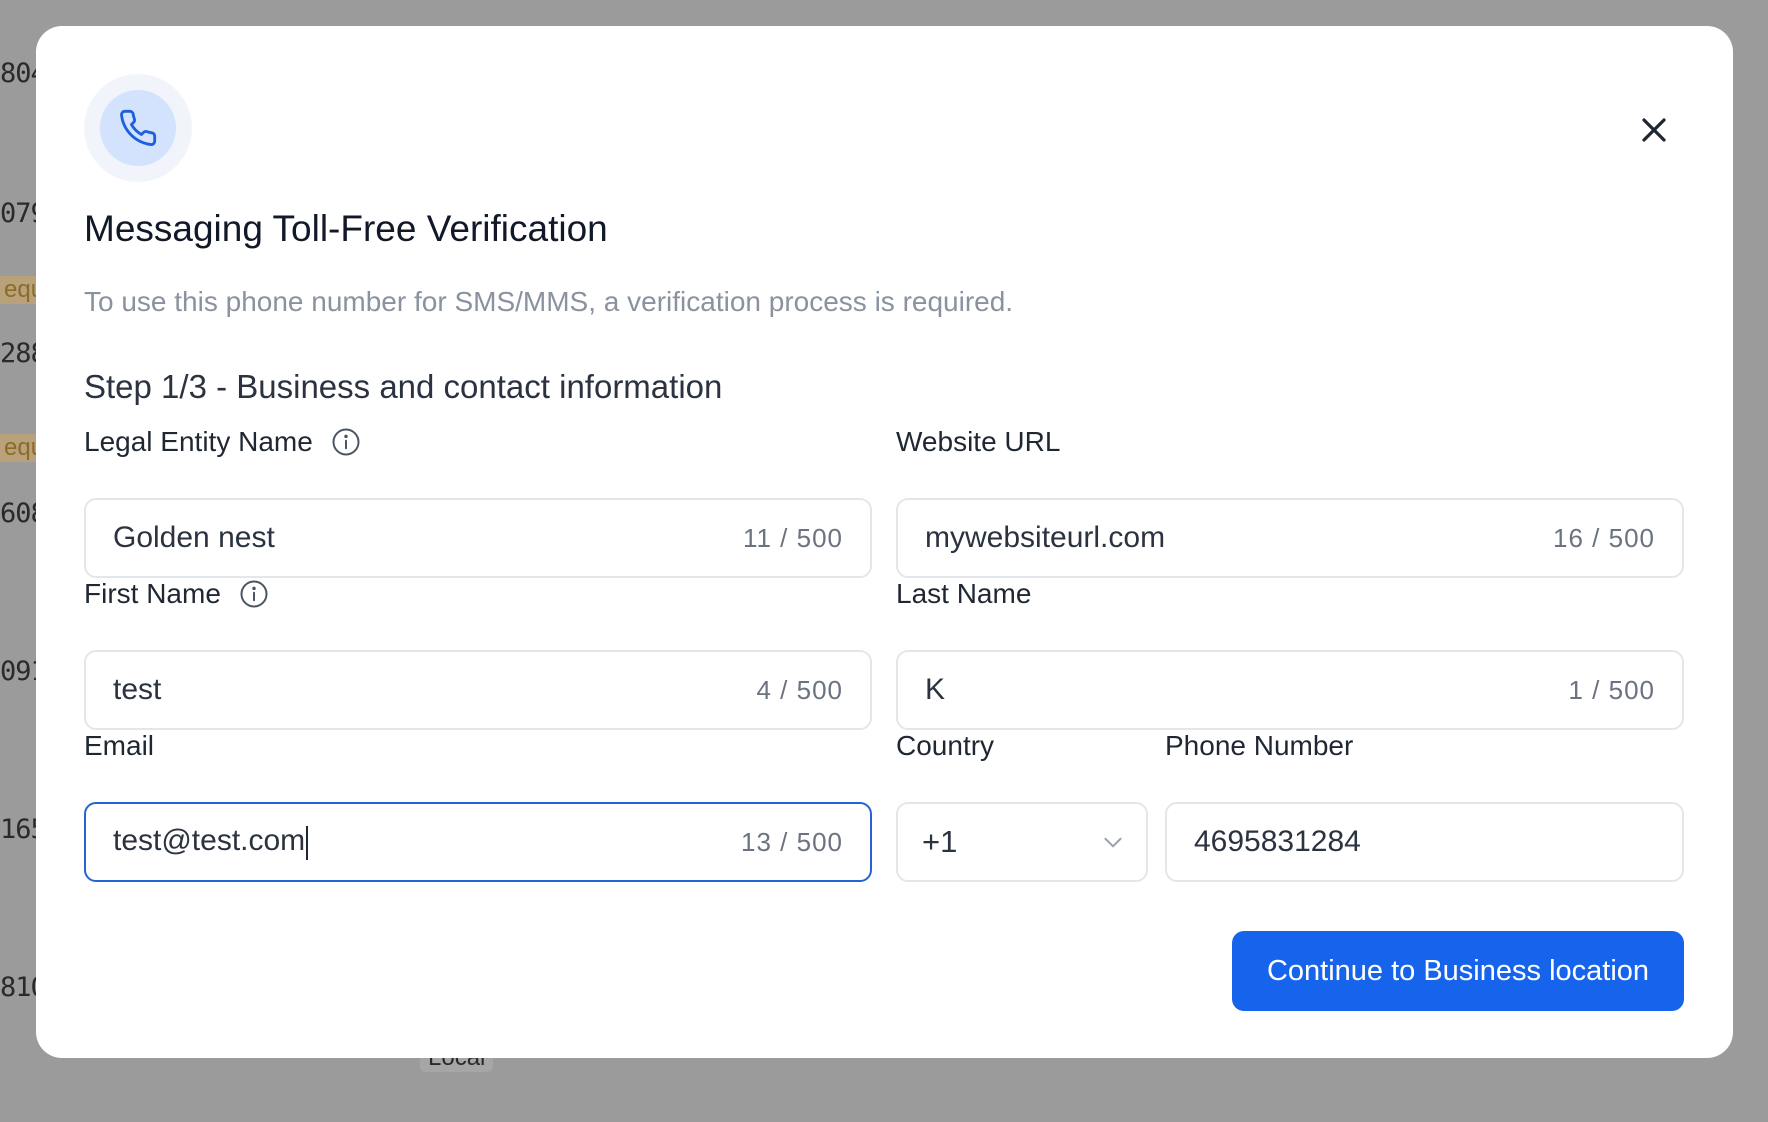 Image resolution: width=1768 pixels, height=1122 pixels. What do you see at coordinates (1277, 841) in the screenshot?
I see `phone-number-value: 4695831284` at bounding box center [1277, 841].